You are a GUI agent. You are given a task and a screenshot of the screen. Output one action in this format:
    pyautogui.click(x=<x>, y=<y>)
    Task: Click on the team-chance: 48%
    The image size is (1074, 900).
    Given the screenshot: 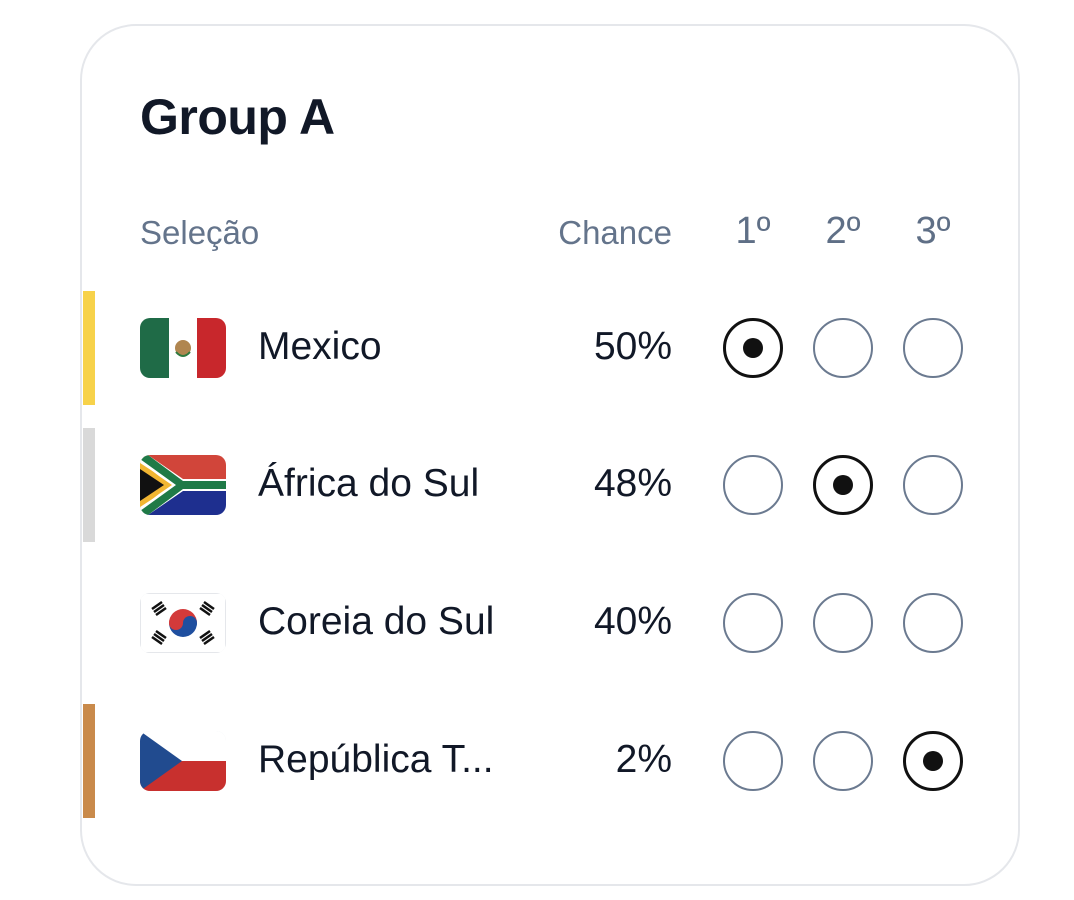 What is the action you would take?
    pyautogui.click(x=632, y=483)
    